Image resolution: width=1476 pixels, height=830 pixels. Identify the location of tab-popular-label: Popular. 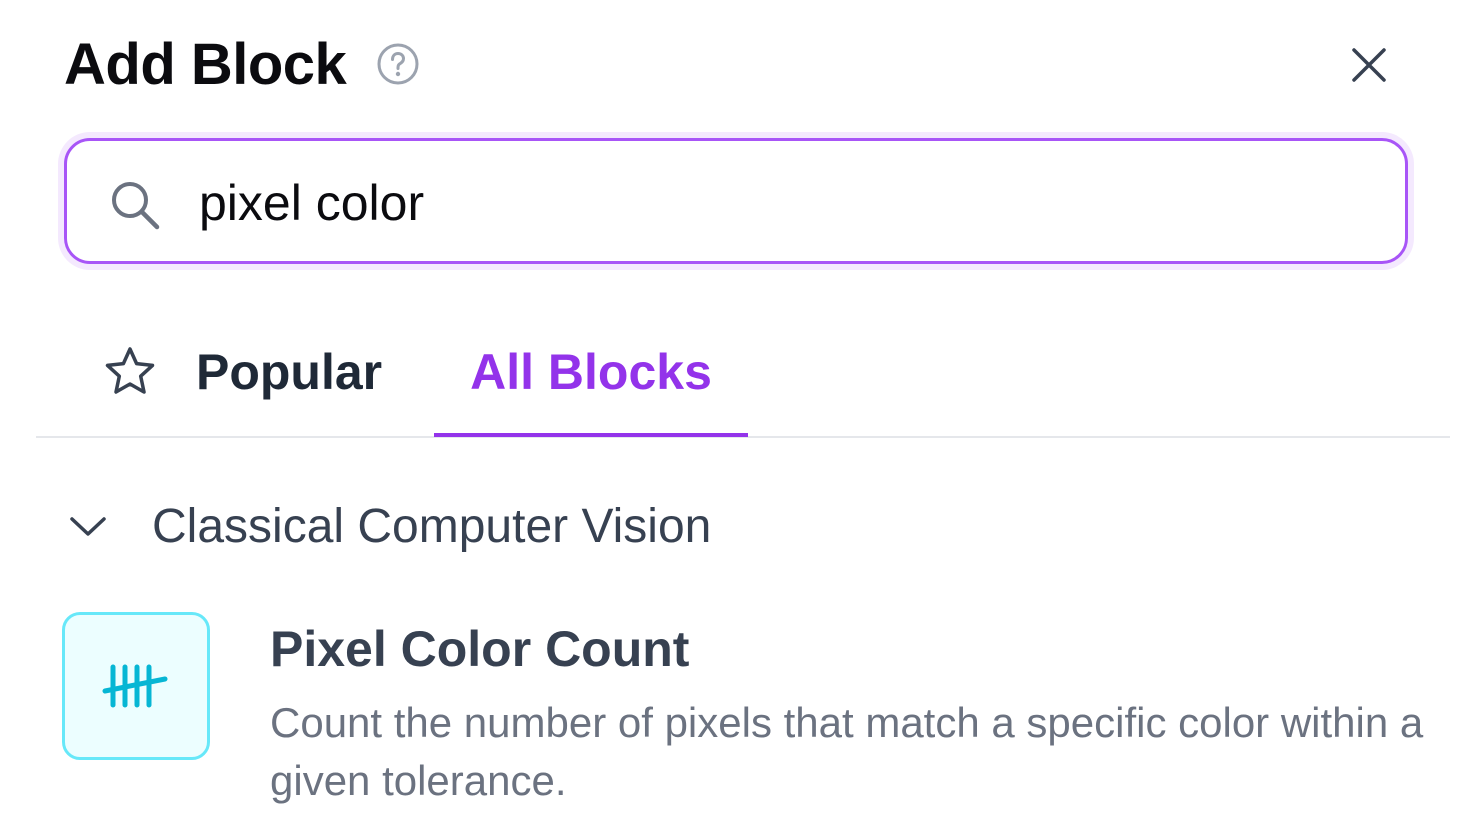
(289, 372).